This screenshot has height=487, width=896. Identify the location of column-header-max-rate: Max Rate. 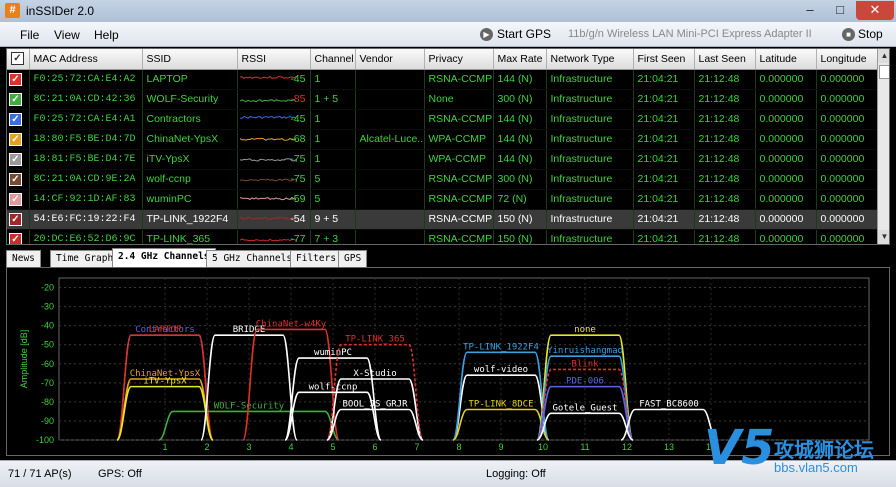
(520, 59).